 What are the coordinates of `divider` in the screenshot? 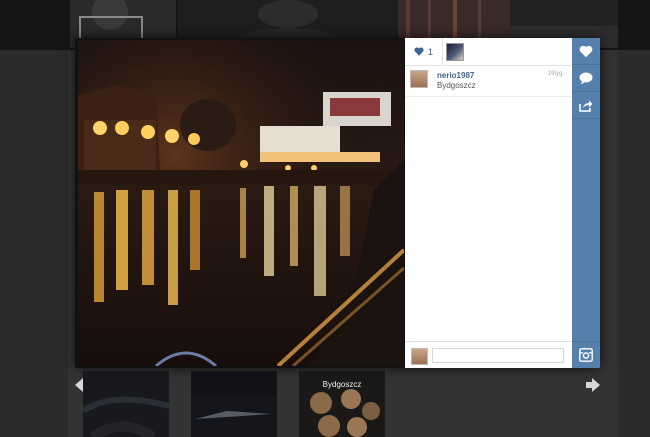 It's located at (488, 96).